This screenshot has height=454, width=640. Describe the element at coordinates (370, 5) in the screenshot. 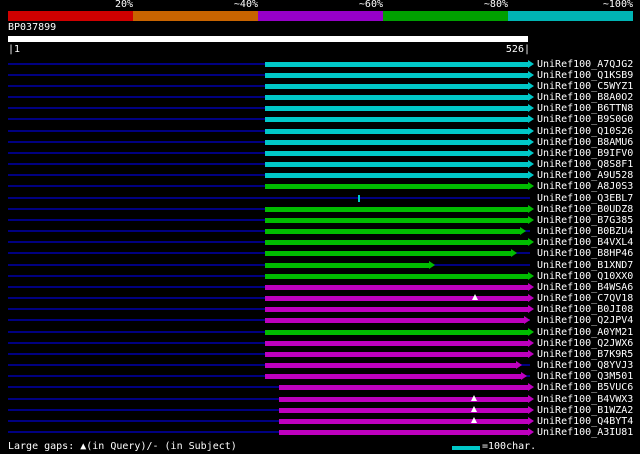

I see `scale-label-3: ~60%` at that location.